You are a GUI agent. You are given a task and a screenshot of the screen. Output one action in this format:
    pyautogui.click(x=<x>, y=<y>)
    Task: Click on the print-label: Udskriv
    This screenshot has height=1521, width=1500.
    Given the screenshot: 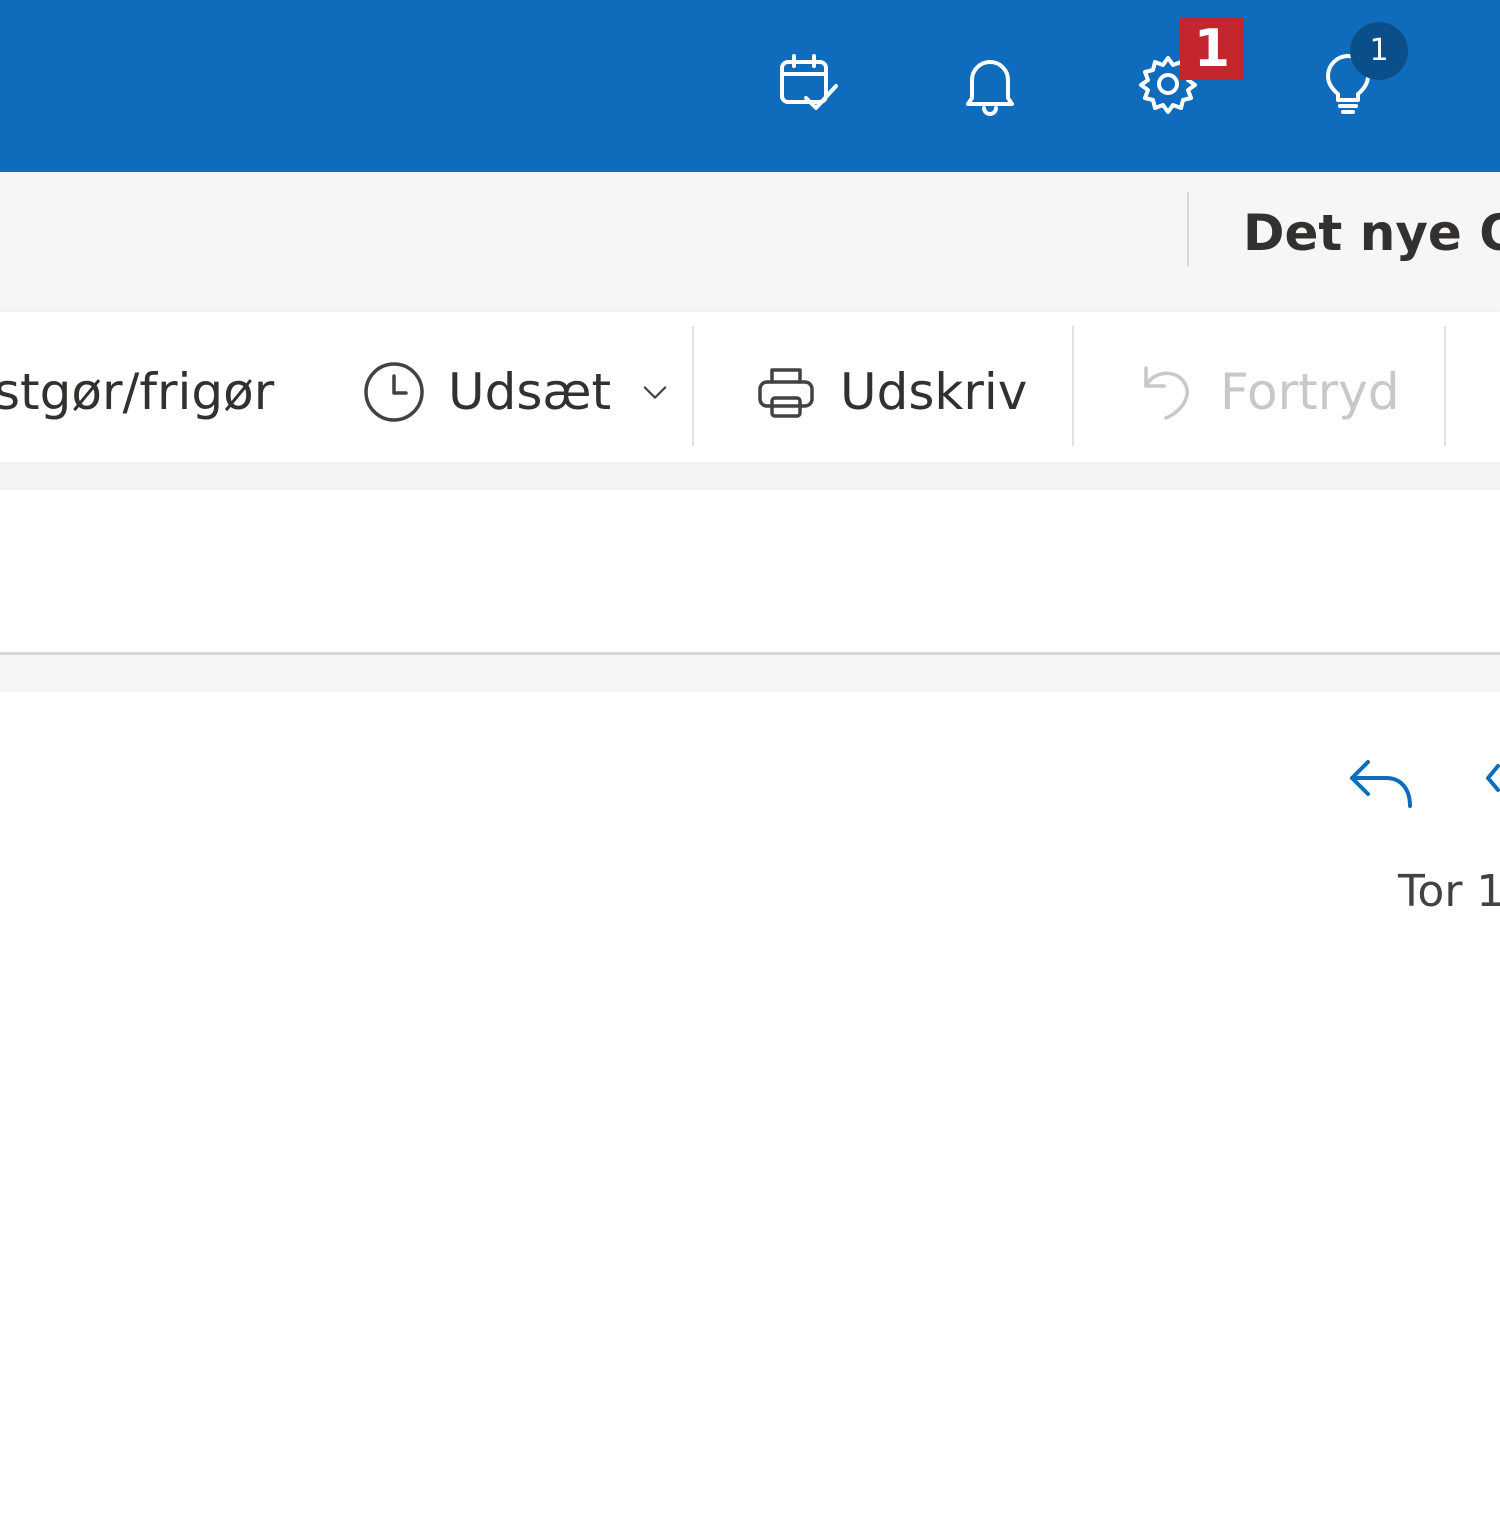 What is the action you would take?
    pyautogui.click(x=934, y=392)
    